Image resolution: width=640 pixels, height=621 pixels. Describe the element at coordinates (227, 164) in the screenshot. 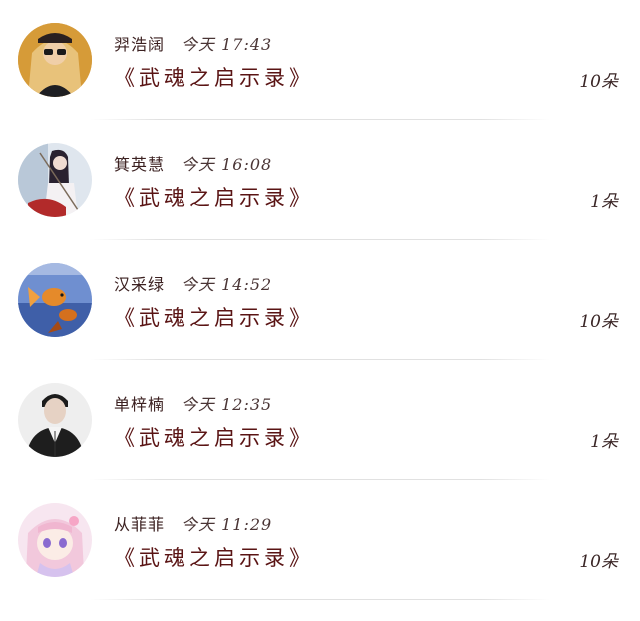

I see `timestamp: 今天 16:08` at that location.